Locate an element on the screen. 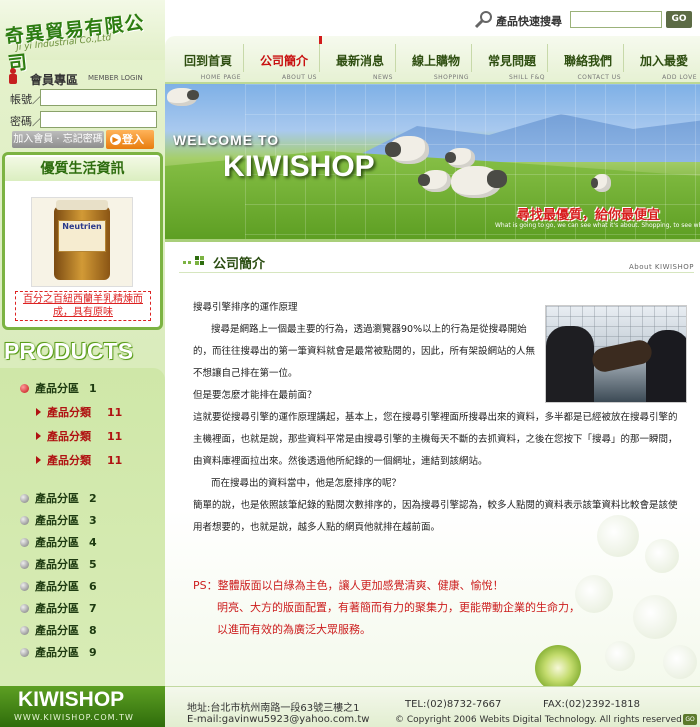 This screenshot has width=700, height=727. nav-item: 加入最愛 ADD LOVE is located at coordinates (662, 59).